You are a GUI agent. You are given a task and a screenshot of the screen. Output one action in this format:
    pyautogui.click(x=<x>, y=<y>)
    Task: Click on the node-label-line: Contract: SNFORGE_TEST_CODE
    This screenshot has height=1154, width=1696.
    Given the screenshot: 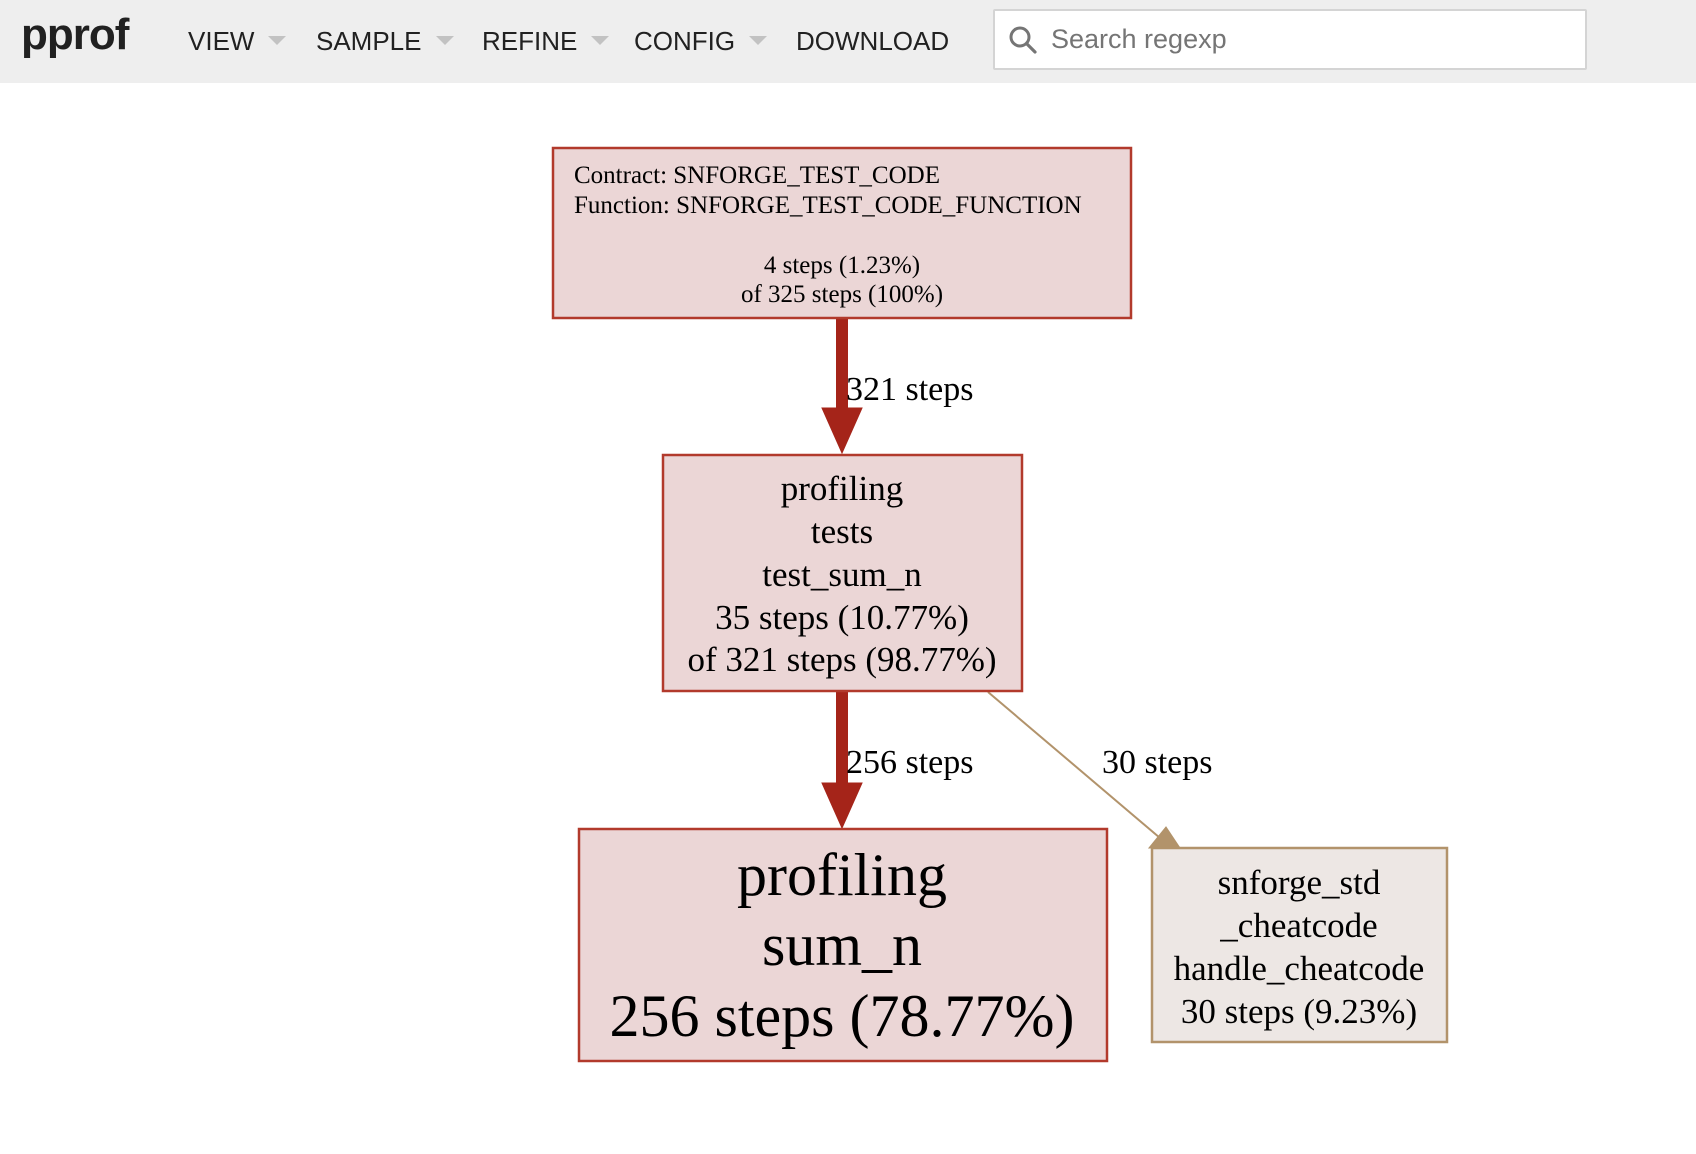 What is the action you would take?
    pyautogui.click(x=757, y=175)
    